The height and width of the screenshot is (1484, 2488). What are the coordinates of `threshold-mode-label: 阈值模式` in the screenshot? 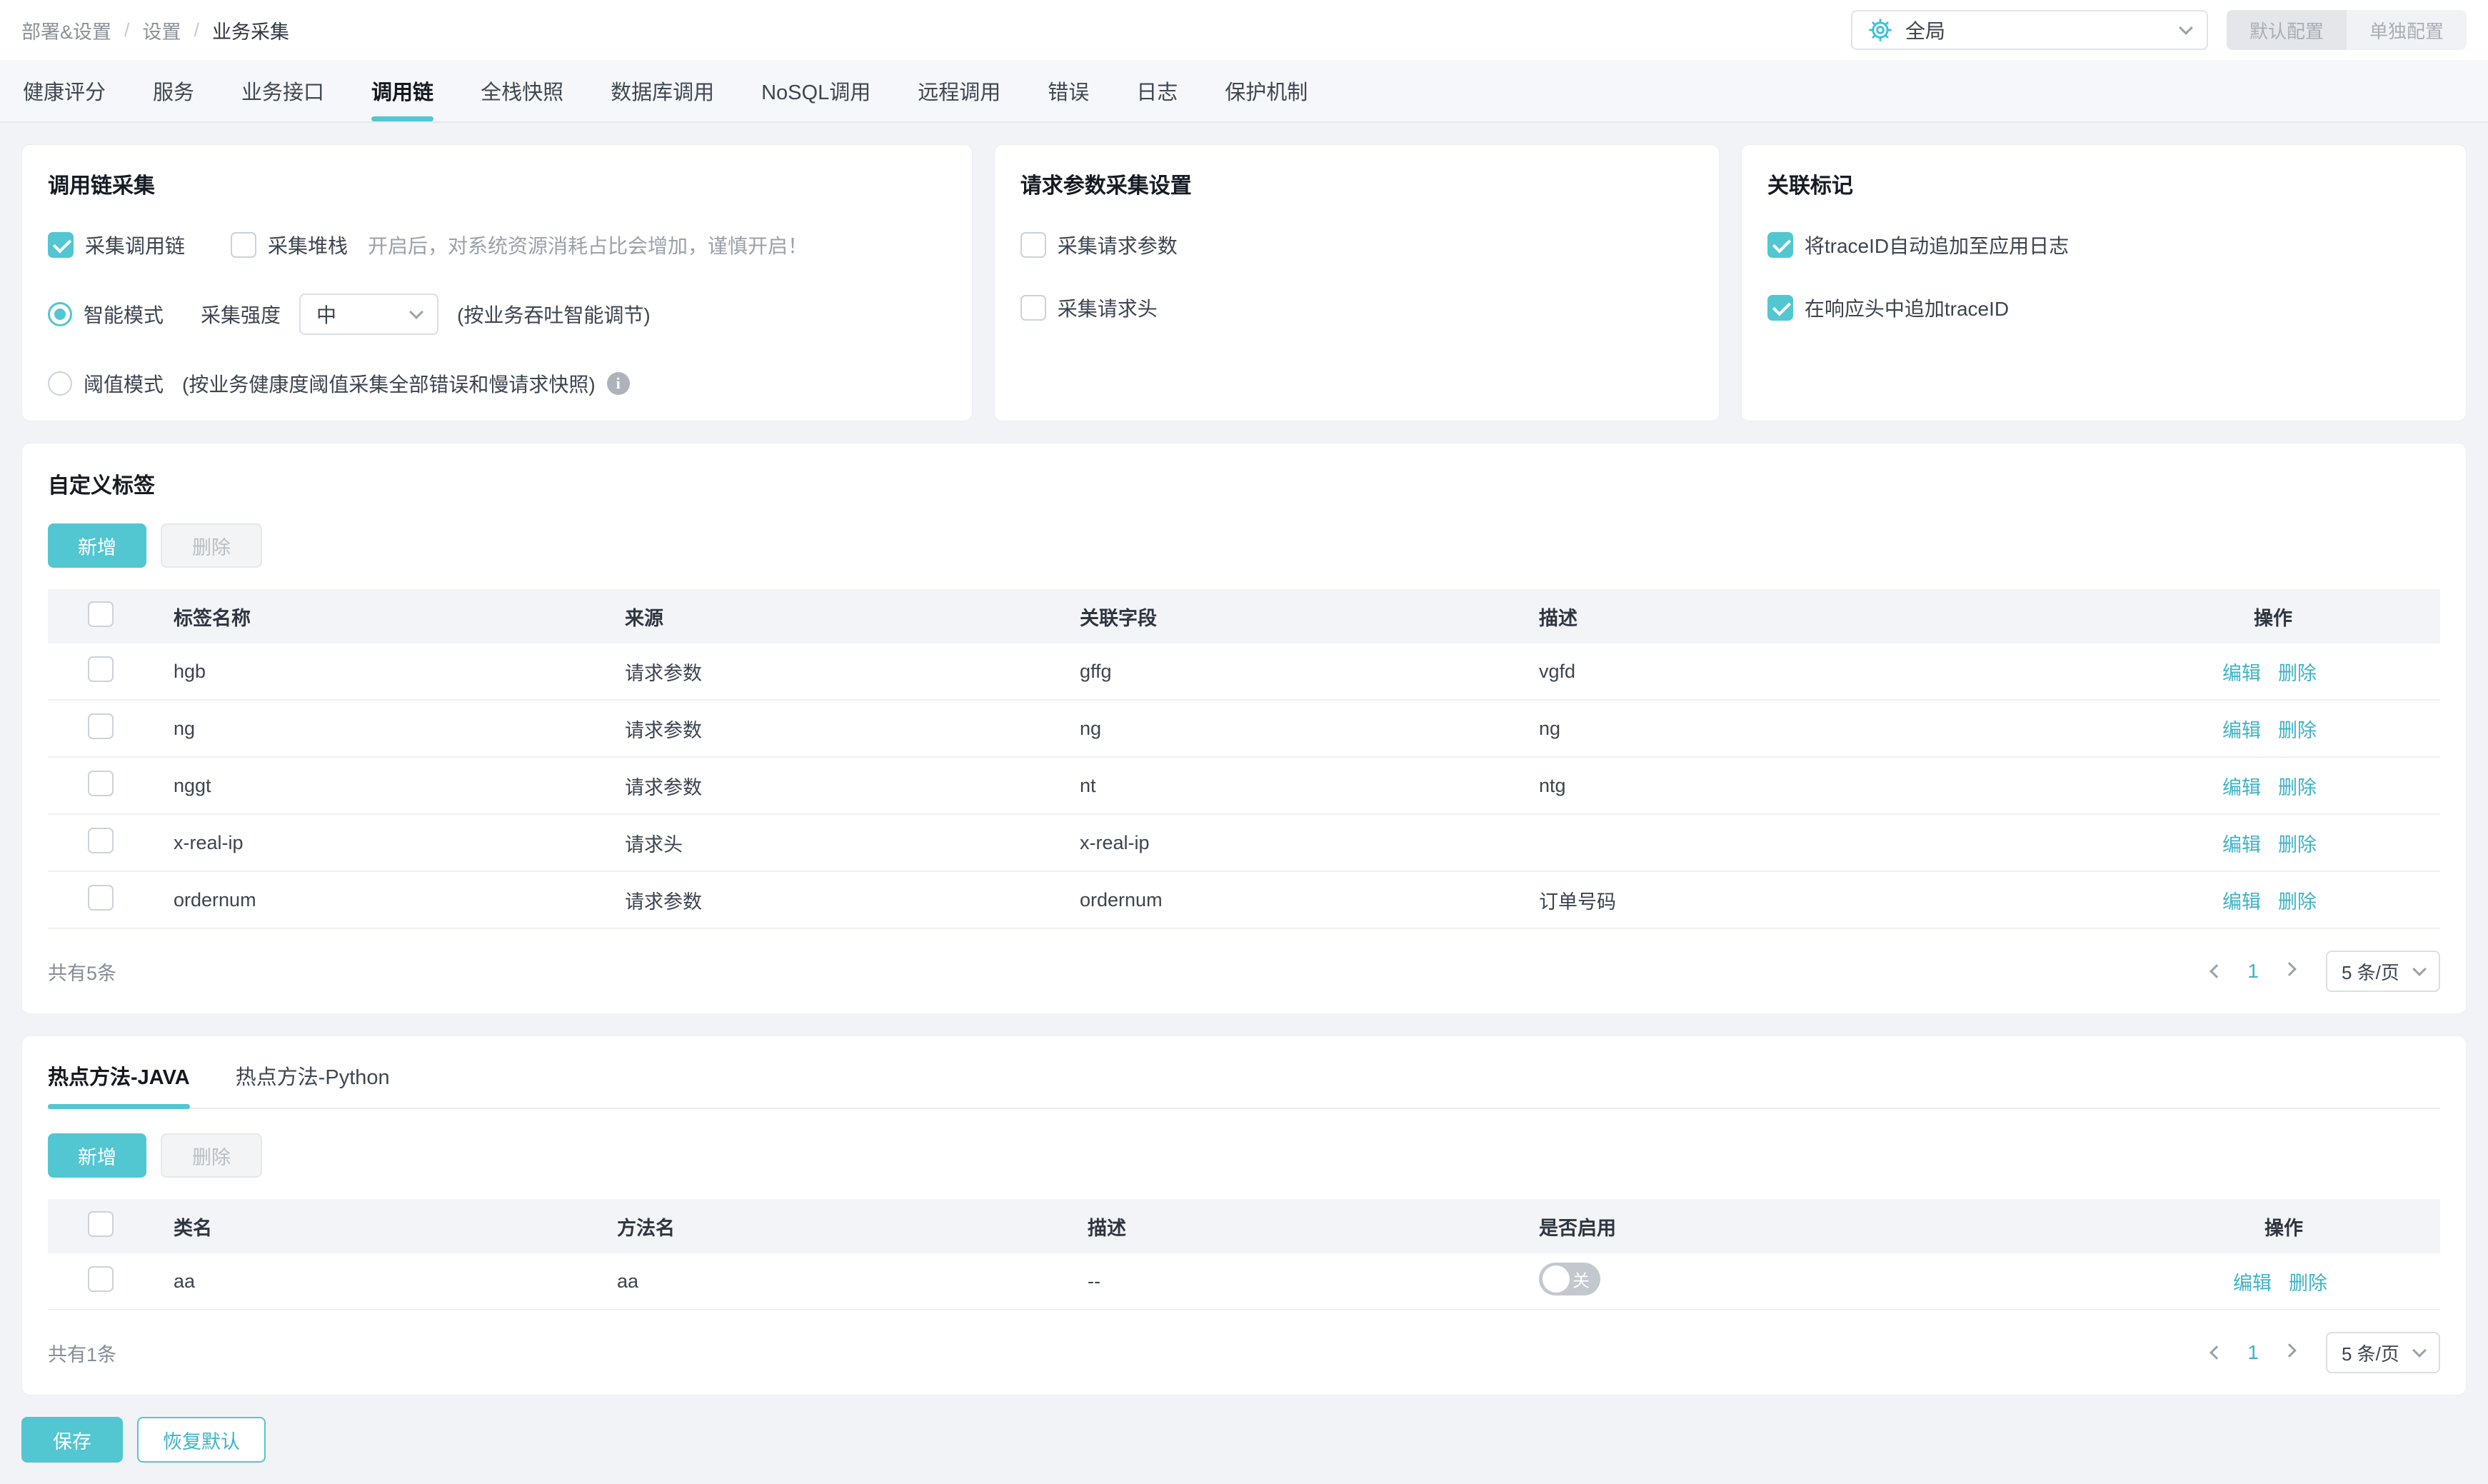 It's located at (124, 385).